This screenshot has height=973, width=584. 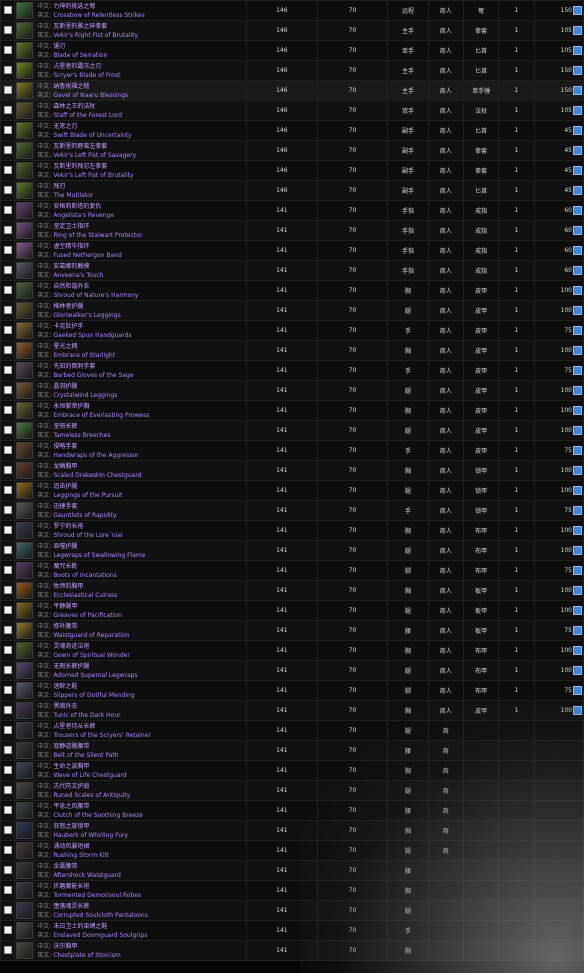 What do you see at coordinates (81, 435) in the screenshot?
I see `item-name-en: Tameless Breeches` at bounding box center [81, 435].